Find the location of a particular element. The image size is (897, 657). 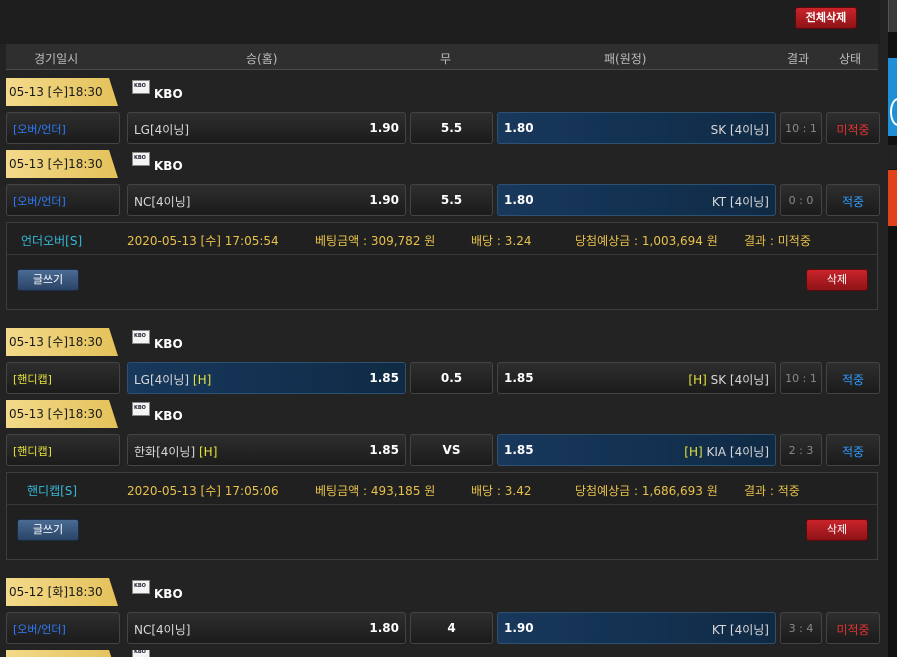

home-team: 한화[4이닝] [H] is located at coordinates (176, 452).